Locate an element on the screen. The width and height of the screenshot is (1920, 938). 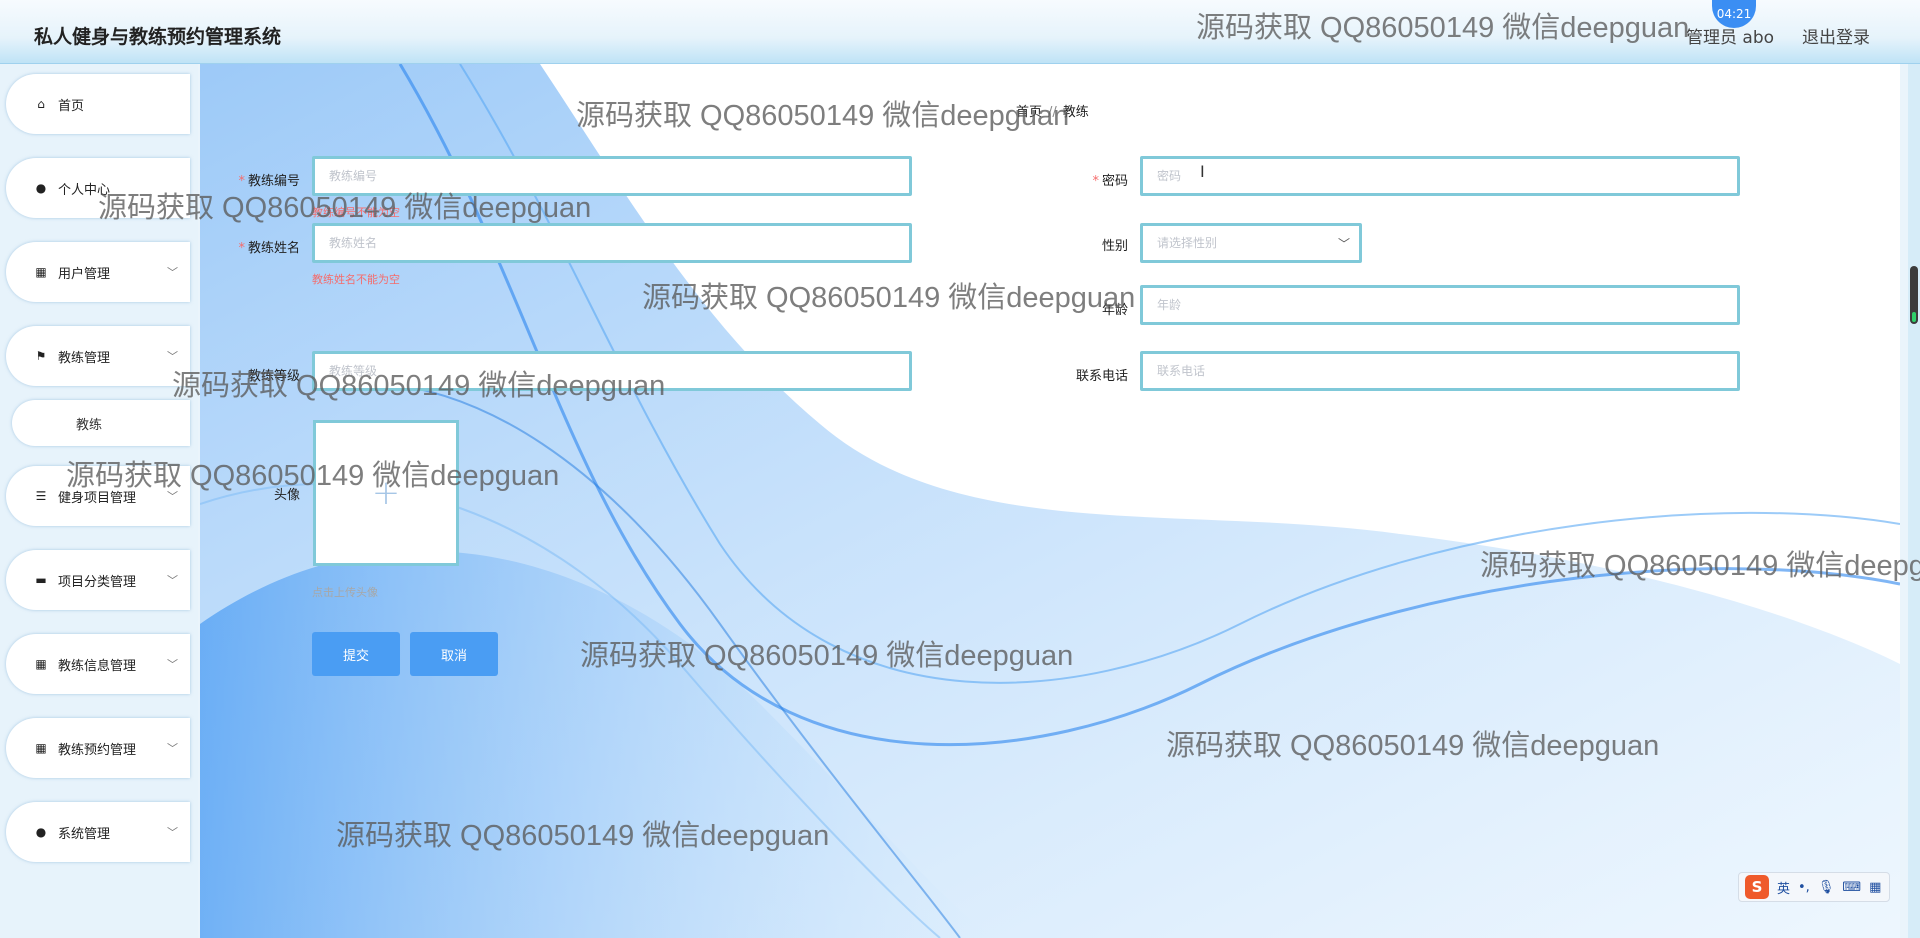
gender-select is located at coordinates (1251, 243).